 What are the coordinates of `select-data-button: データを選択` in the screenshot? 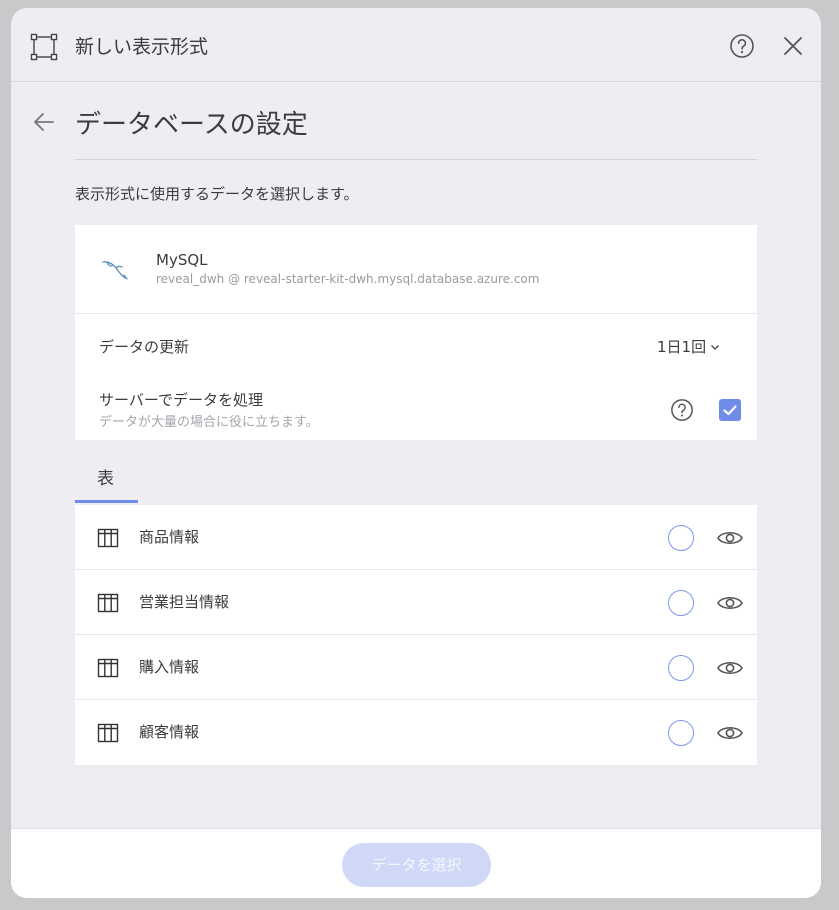 It's located at (416, 865).